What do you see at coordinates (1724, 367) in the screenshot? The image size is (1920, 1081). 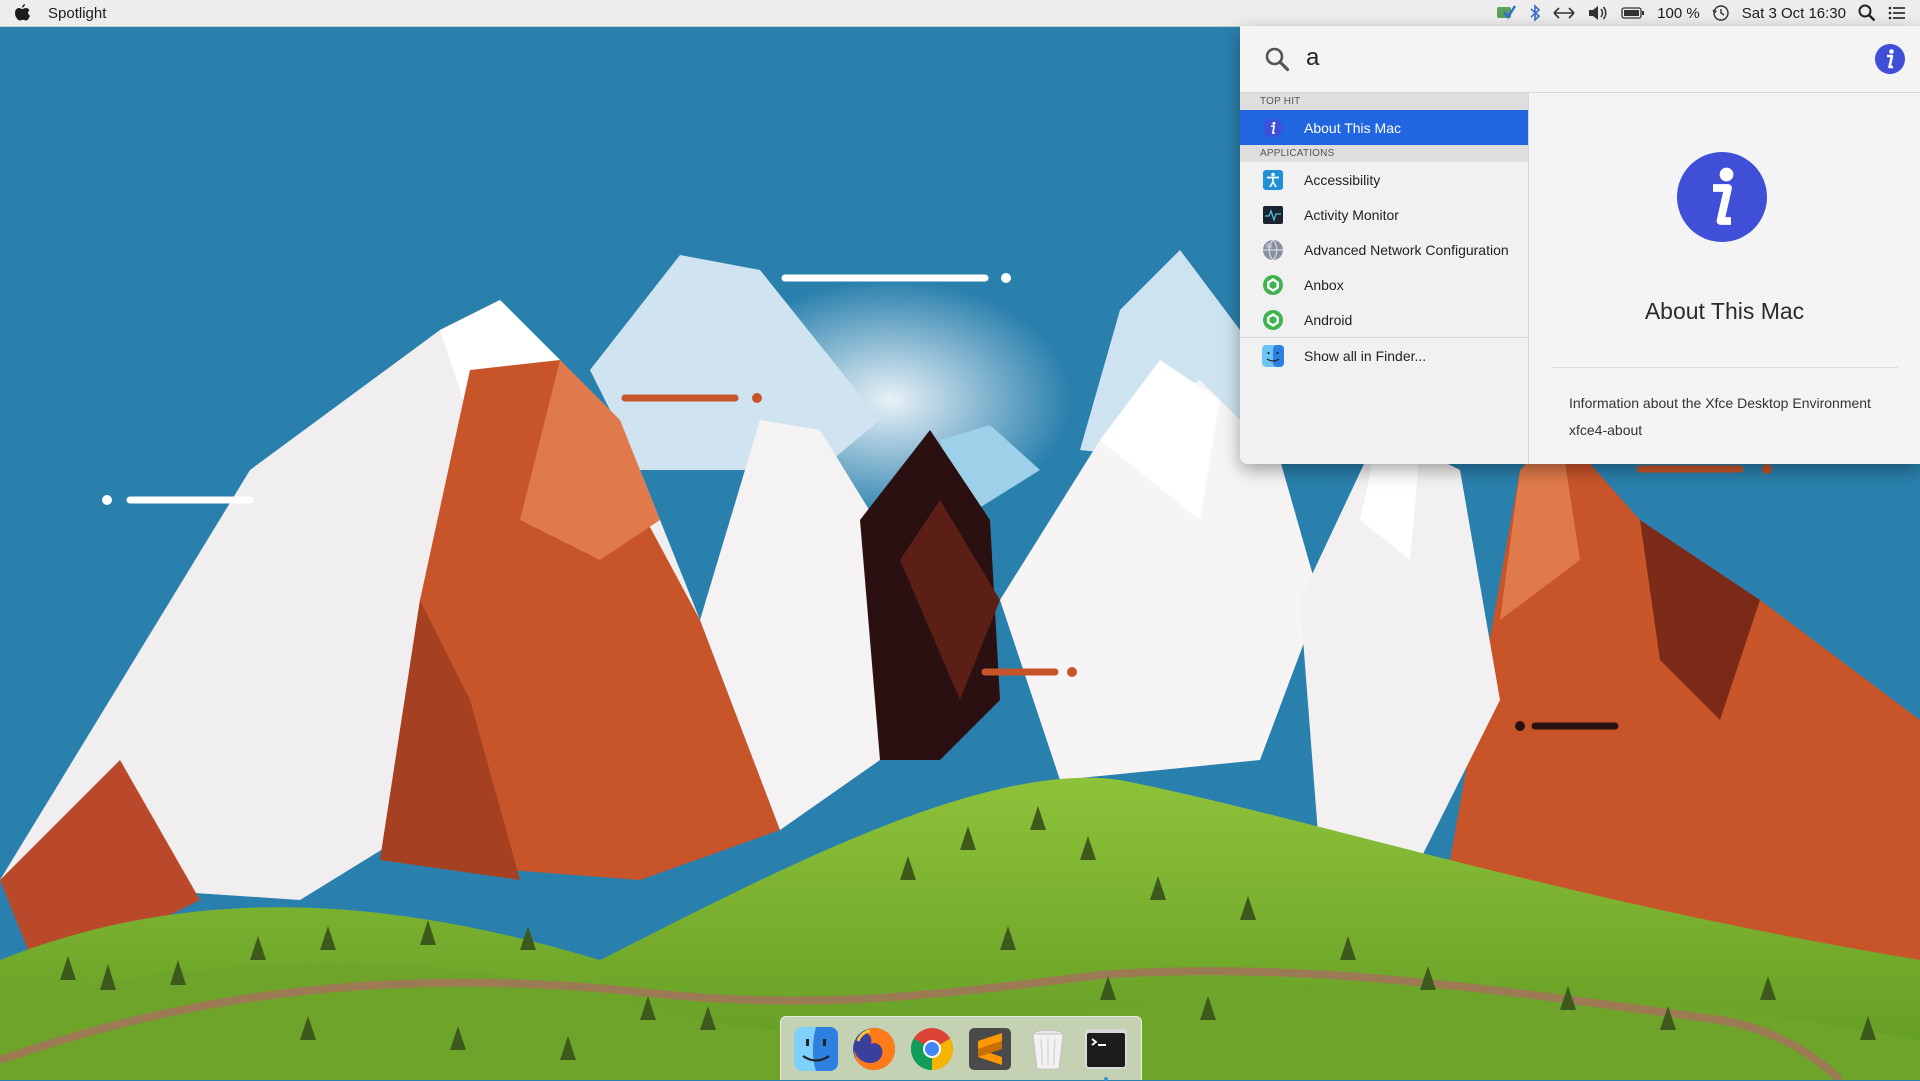 I see `preview-divider` at bounding box center [1724, 367].